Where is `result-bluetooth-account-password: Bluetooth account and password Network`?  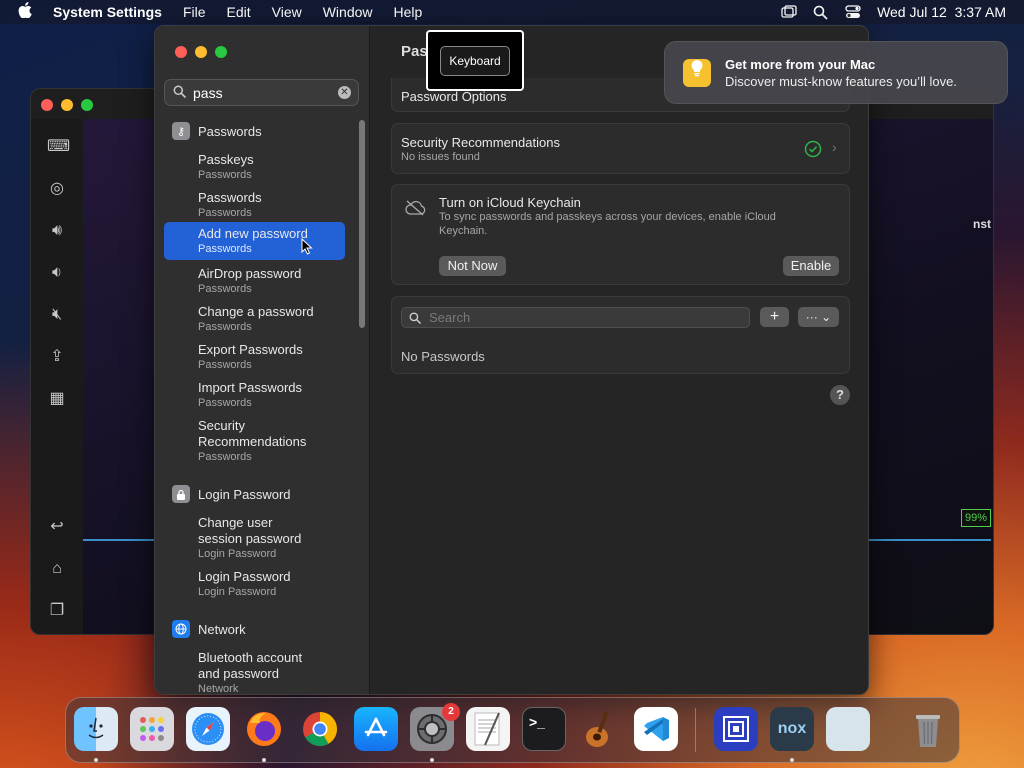 result-bluetooth-account-password: Bluetooth account and password Network is located at coordinates (239, 671).